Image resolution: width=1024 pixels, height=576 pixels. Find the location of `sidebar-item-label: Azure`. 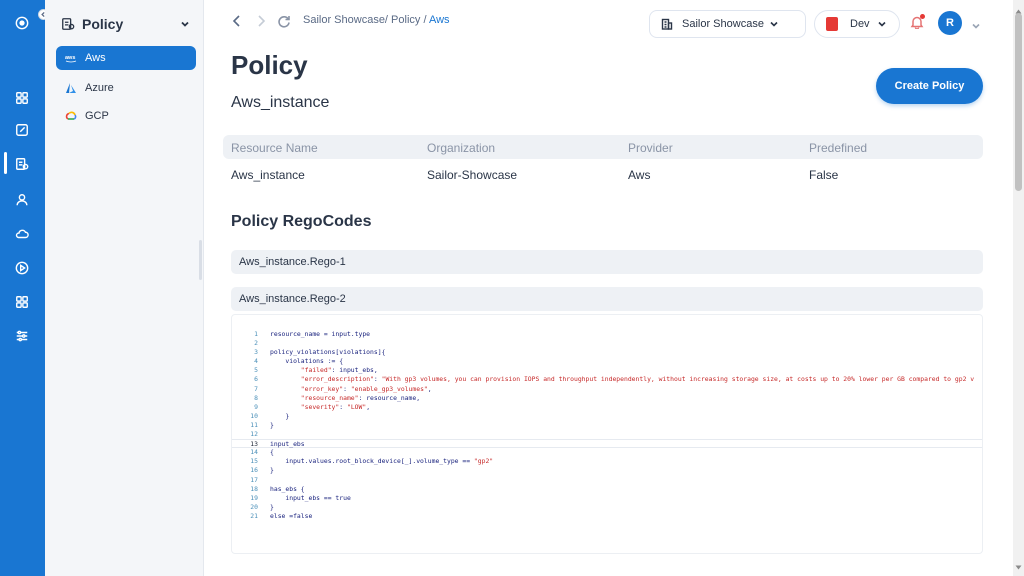

sidebar-item-label: Azure is located at coordinates (99, 88).